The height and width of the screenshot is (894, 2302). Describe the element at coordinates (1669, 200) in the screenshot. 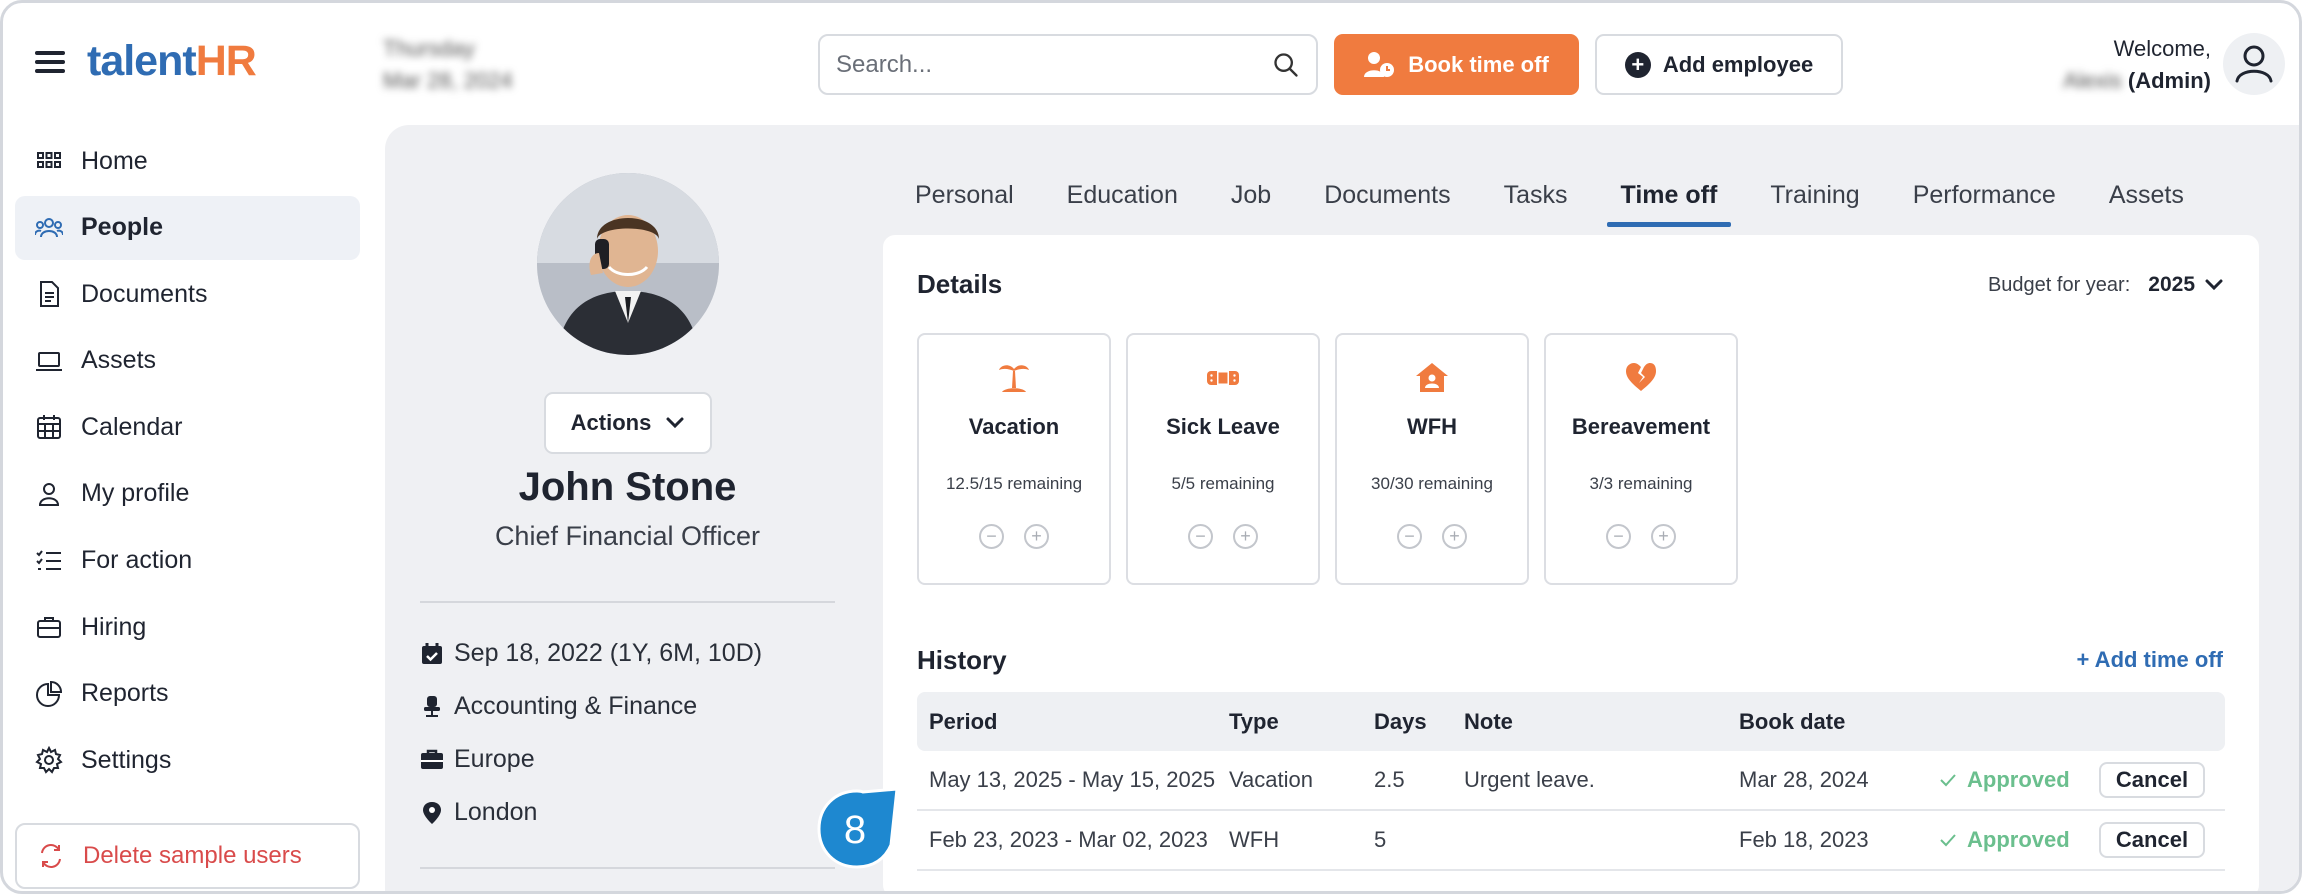

I see `tab-time-off: Time off` at that location.